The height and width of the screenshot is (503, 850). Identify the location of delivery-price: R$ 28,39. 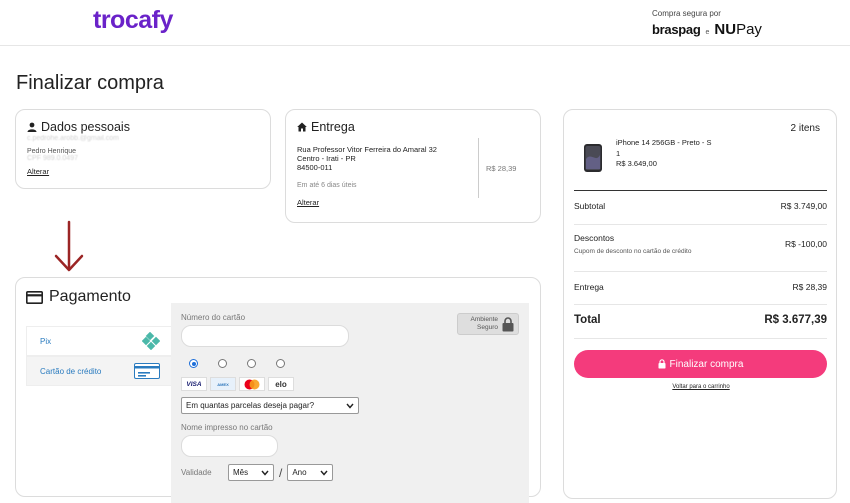
(501, 168).